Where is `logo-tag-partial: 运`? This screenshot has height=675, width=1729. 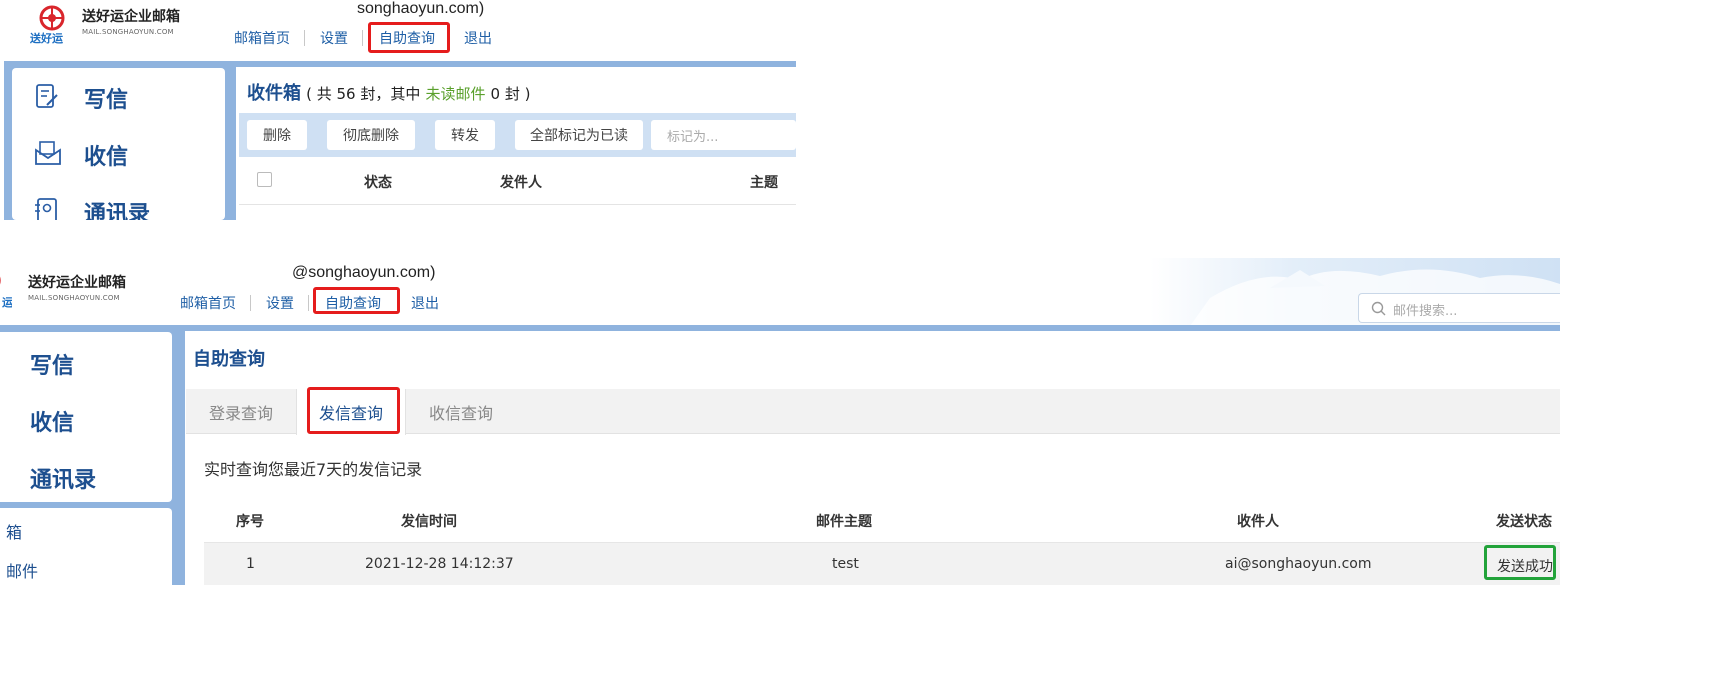 logo-tag-partial: 运 is located at coordinates (7, 302).